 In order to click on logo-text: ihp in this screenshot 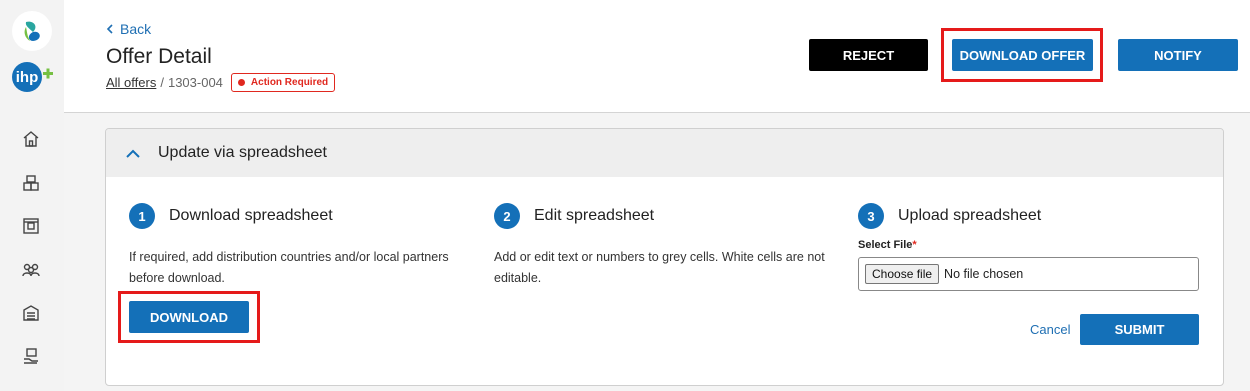, I will do `click(27, 77)`.